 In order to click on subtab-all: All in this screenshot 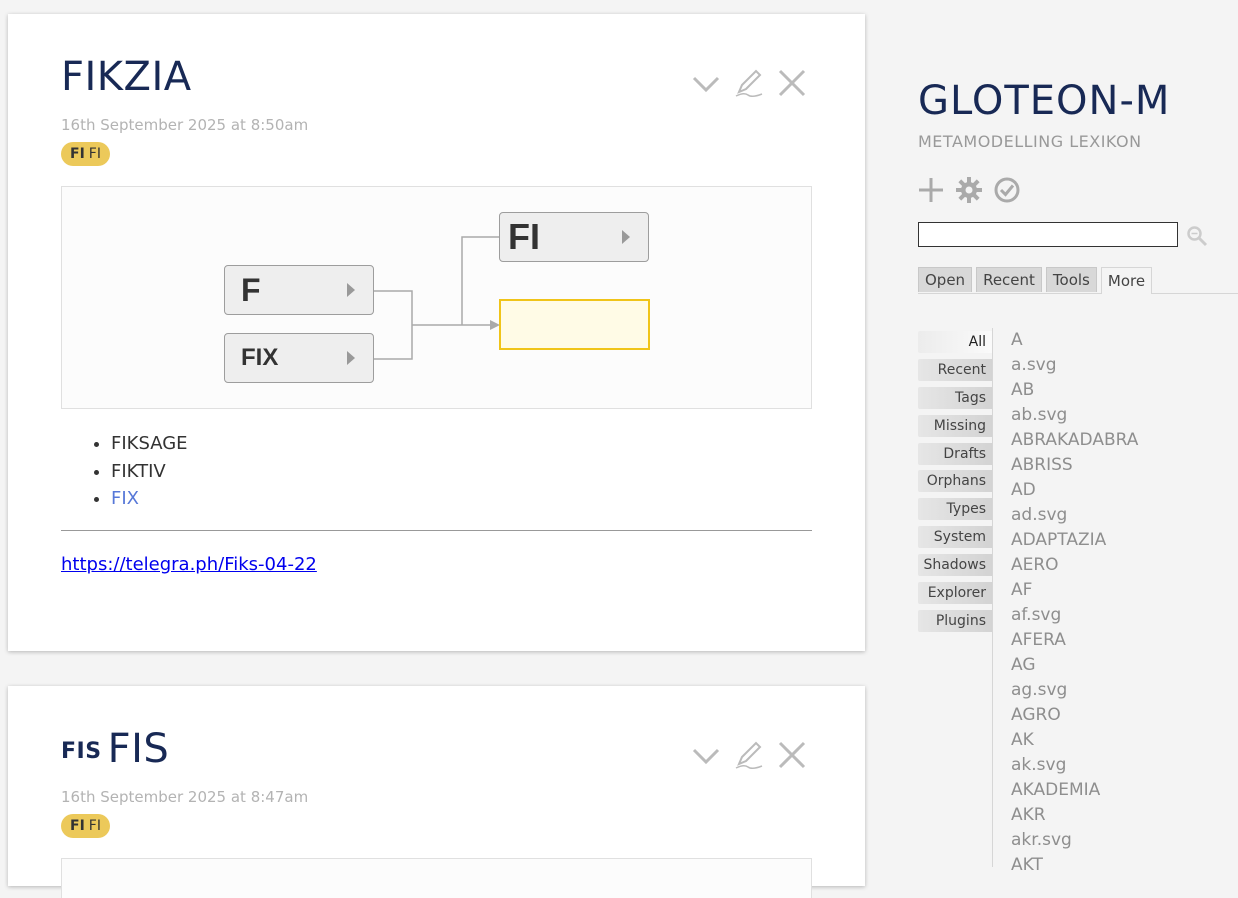, I will do `click(955, 342)`.